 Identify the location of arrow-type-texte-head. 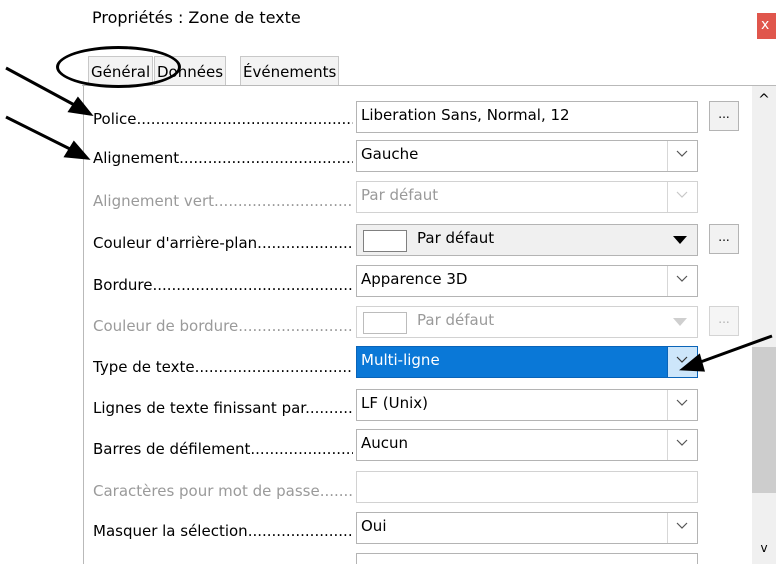
(692, 362).